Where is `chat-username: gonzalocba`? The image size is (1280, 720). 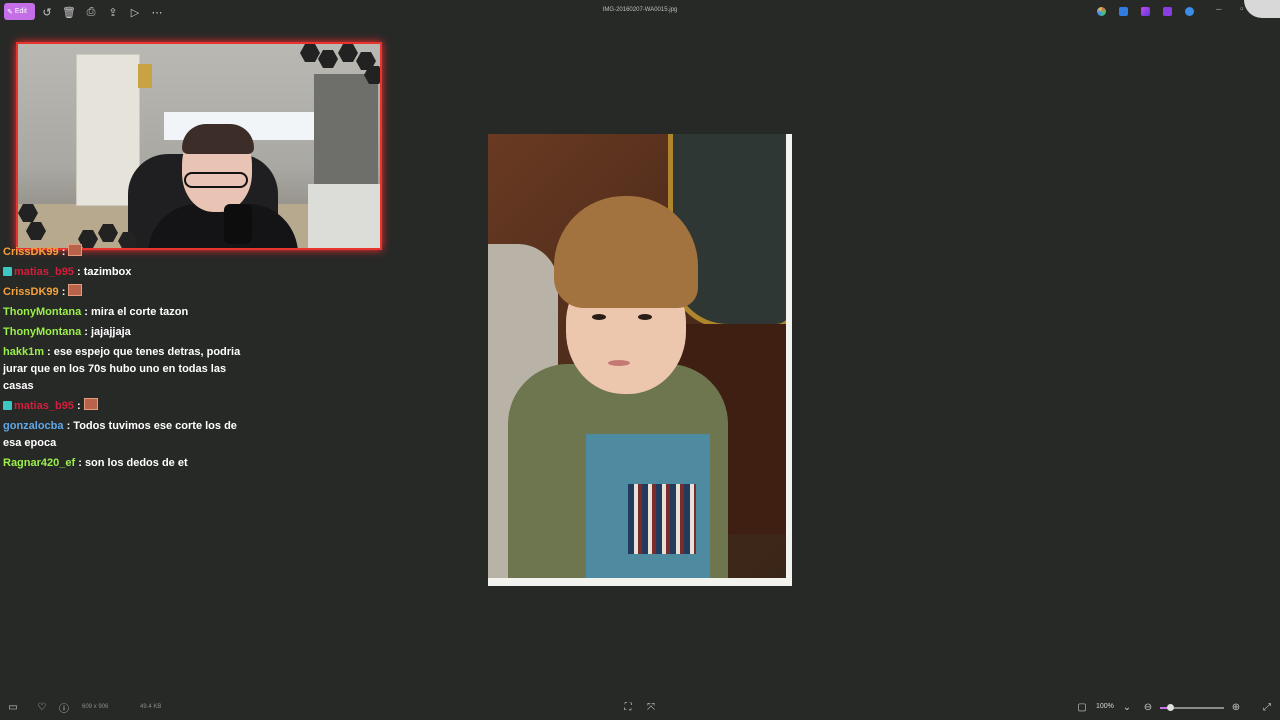 chat-username: gonzalocba is located at coordinates (33, 426).